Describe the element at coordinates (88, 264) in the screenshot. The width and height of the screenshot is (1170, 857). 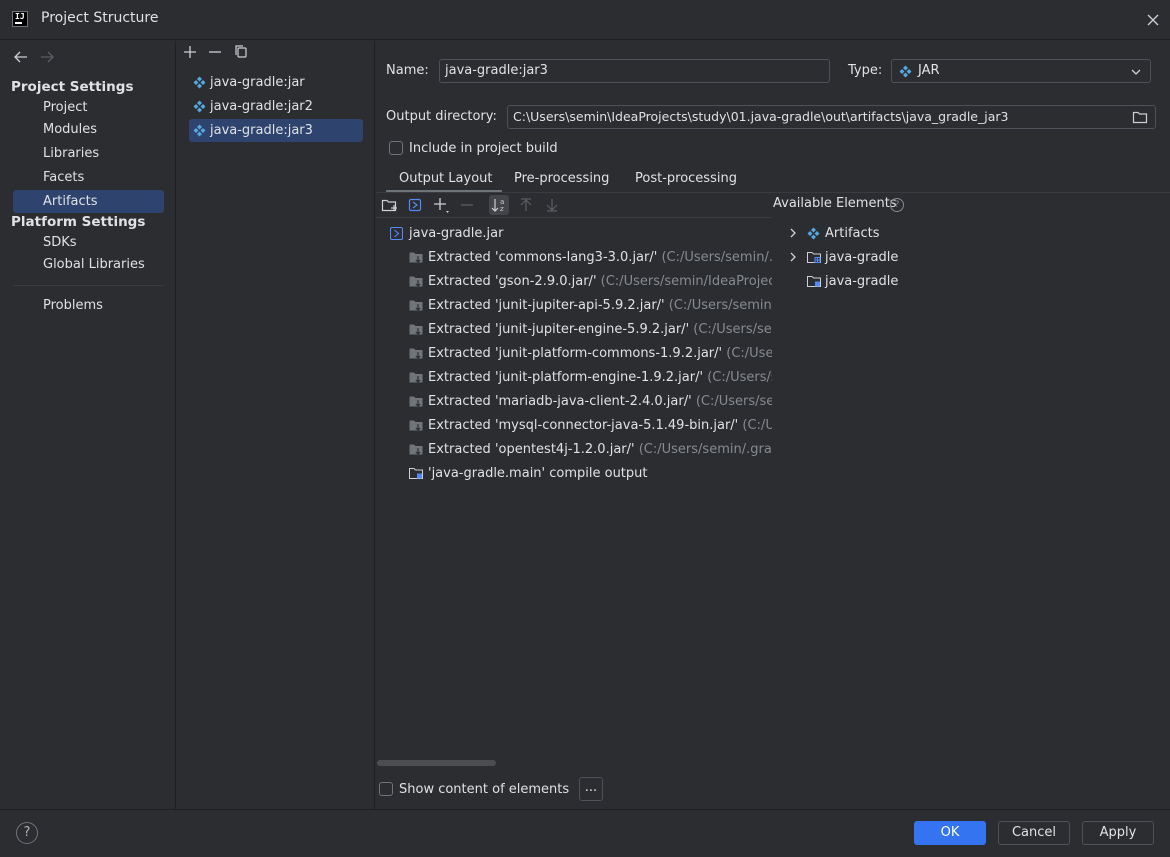
I see `sidebar-item-global-libraries: Global Libraries` at that location.